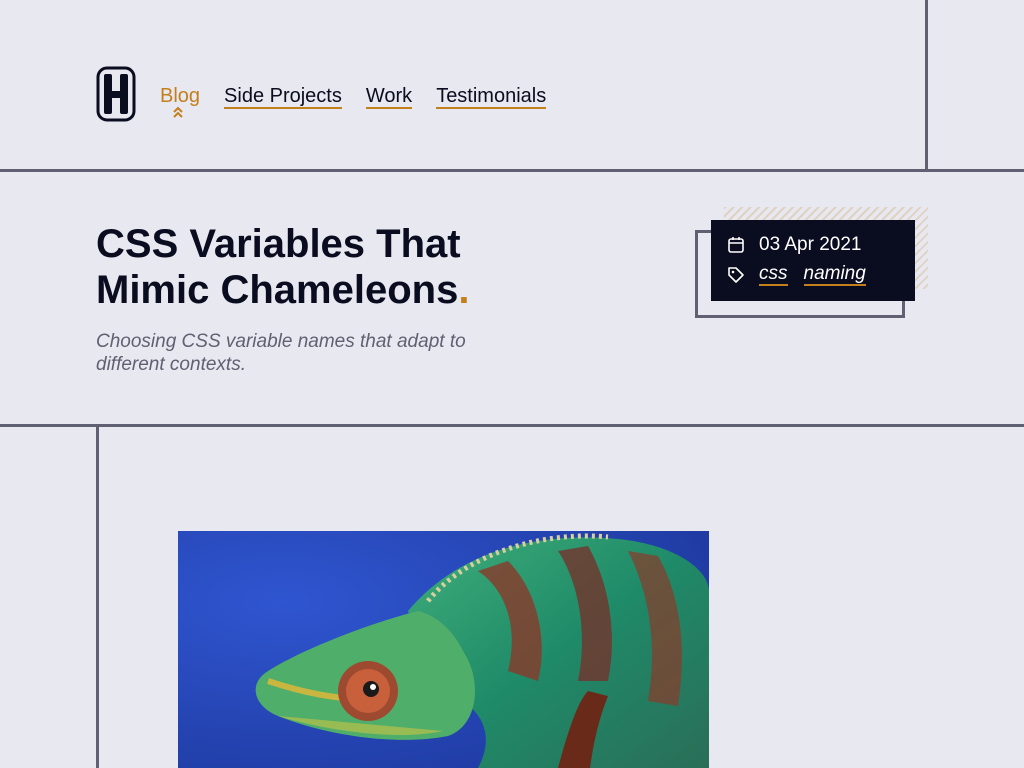 The height and width of the screenshot is (768, 1024). I want to click on page-title: CSS Variables That Mimic Chameleons., so click(326, 267).